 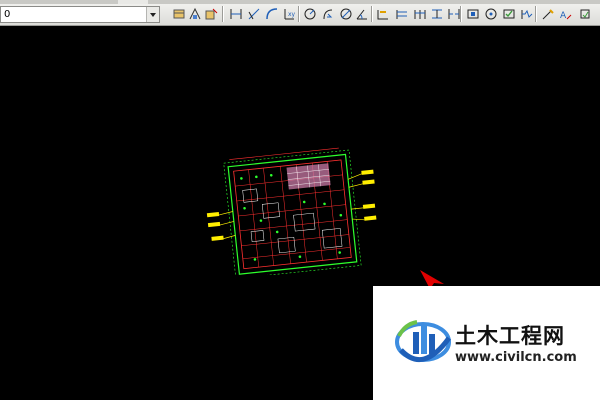 What do you see at coordinates (295, 210) in the screenshot?
I see `cad-floor-plan` at bounding box center [295, 210].